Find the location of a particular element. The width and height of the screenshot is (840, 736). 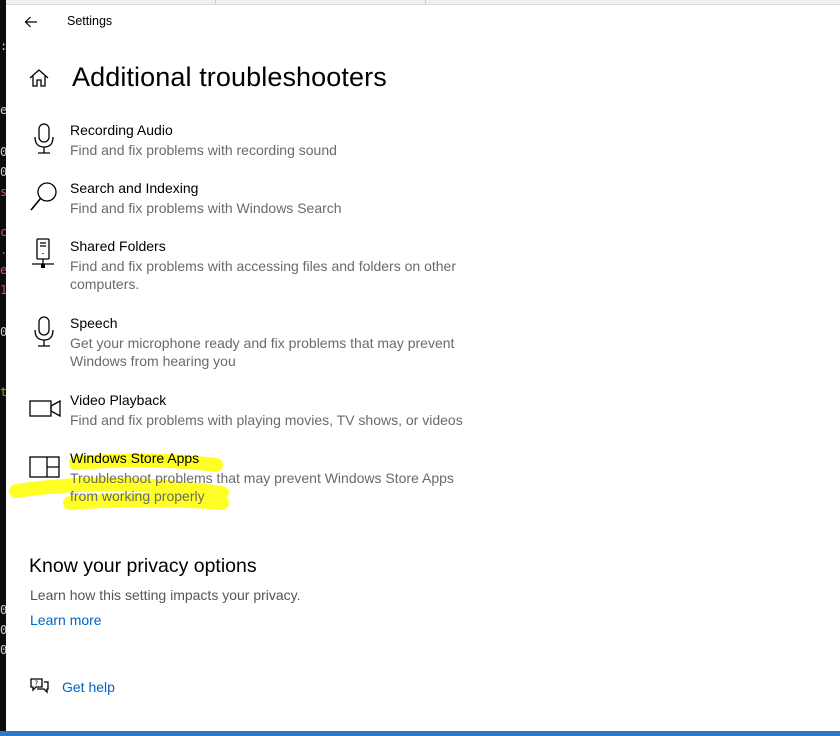

troubleshooter-name: Recording Audio is located at coordinates (121, 130).